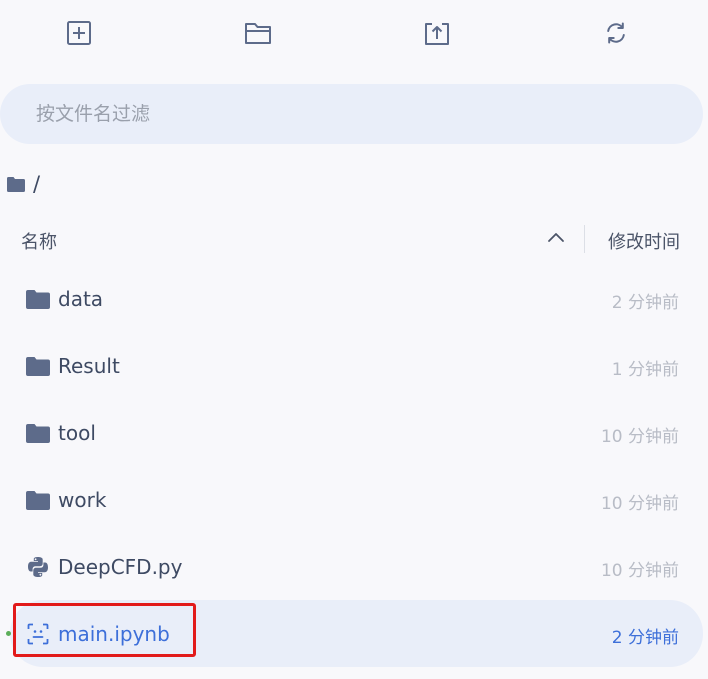  What do you see at coordinates (38, 634) in the screenshot?
I see `notebook-icon` at bounding box center [38, 634].